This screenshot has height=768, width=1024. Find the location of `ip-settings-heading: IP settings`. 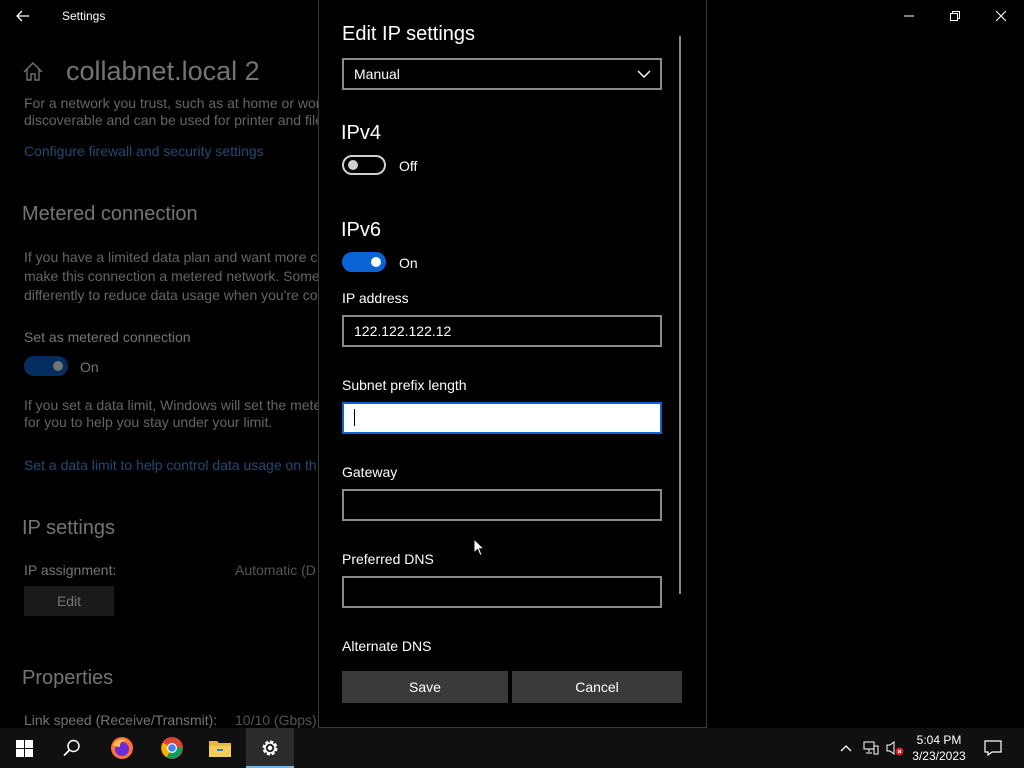

ip-settings-heading: IP settings is located at coordinates (69, 528).